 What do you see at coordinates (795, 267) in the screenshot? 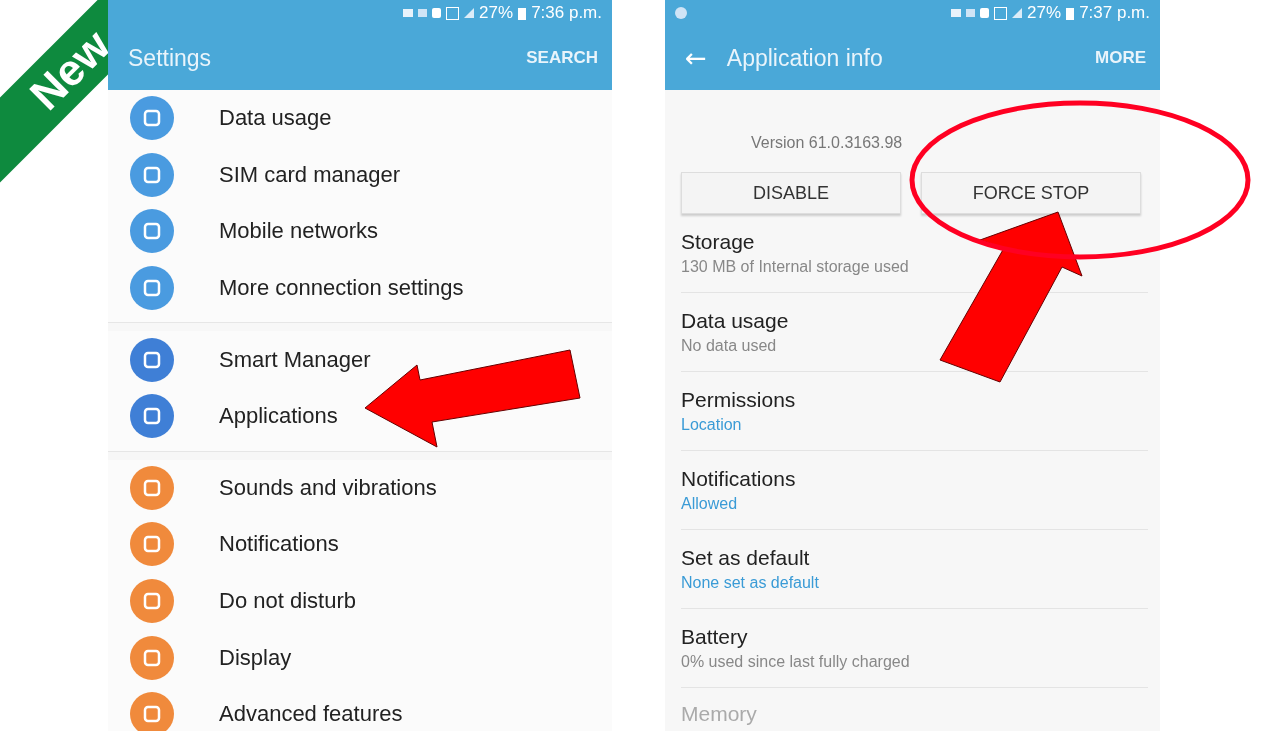
I see `item-subtitle: 130 MB of Internal storage used` at bounding box center [795, 267].